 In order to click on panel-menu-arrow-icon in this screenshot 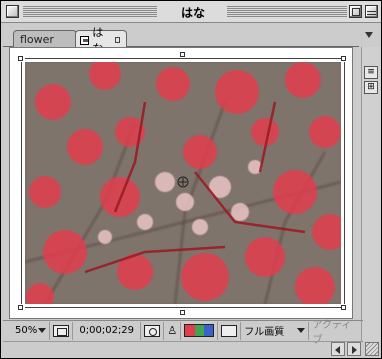, I will do `click(369, 35)`.